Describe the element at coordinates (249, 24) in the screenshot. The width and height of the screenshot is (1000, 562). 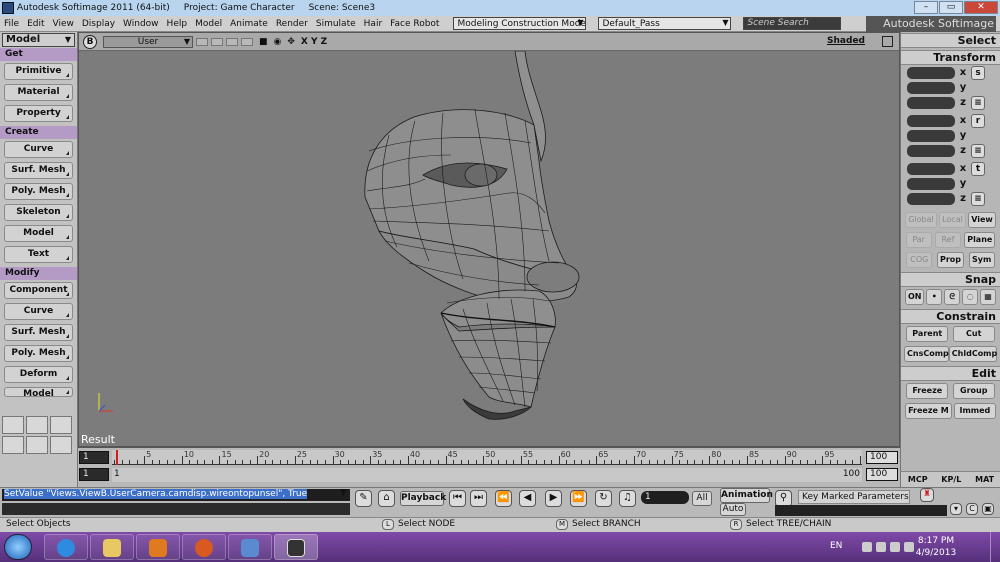
I see `menu-animate: Animate` at that location.